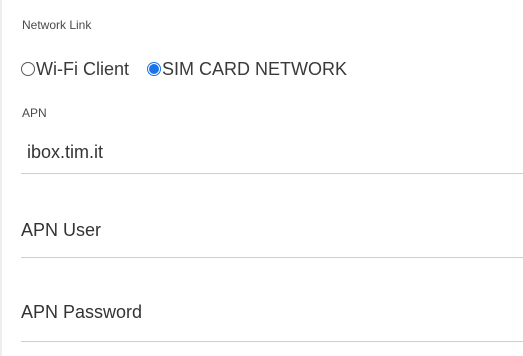  Describe the element at coordinates (272, 312) in the screenshot. I see `apn-password-input` at that location.